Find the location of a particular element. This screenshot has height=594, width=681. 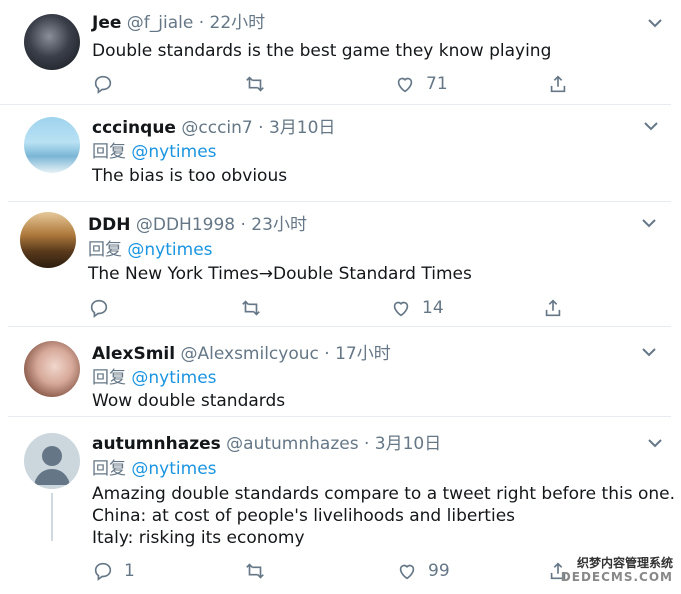

user-name: DDH is located at coordinates (109, 225).